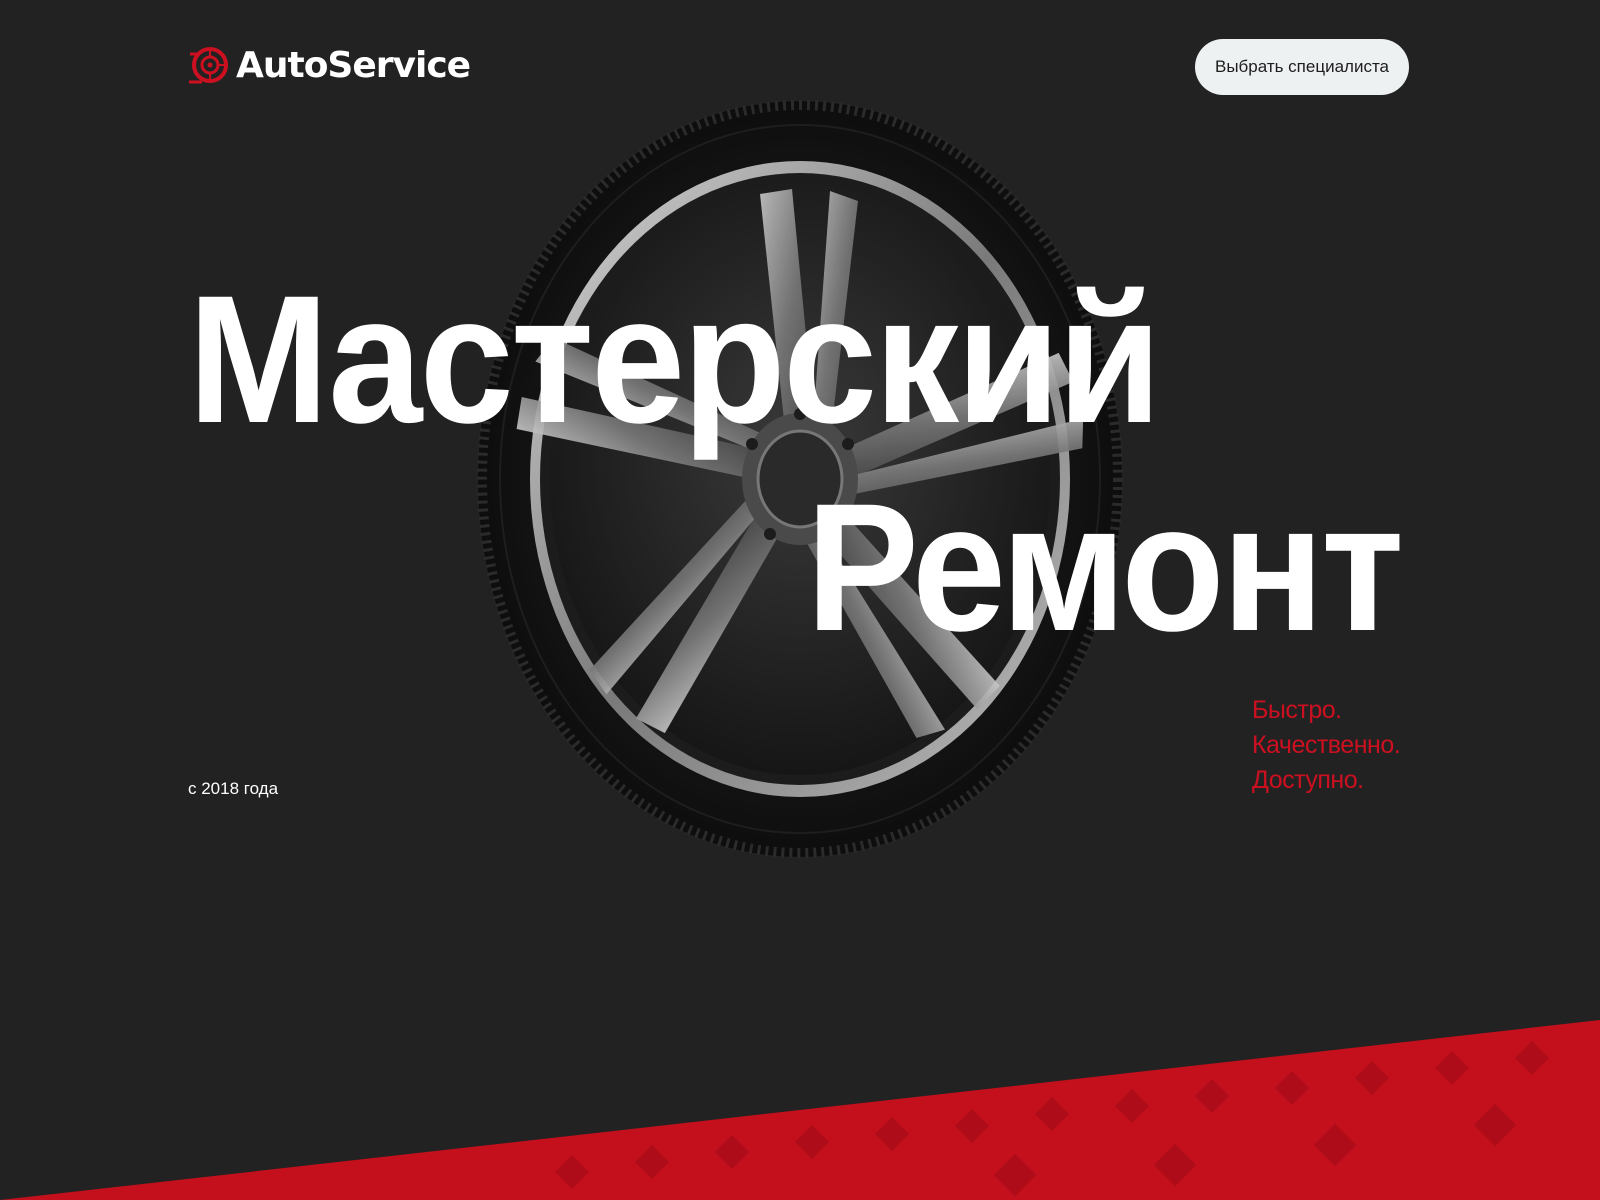 The height and width of the screenshot is (1200, 1600). Describe the element at coordinates (675, 359) in the screenshot. I see `hero-title-line1: Мастерский` at that location.